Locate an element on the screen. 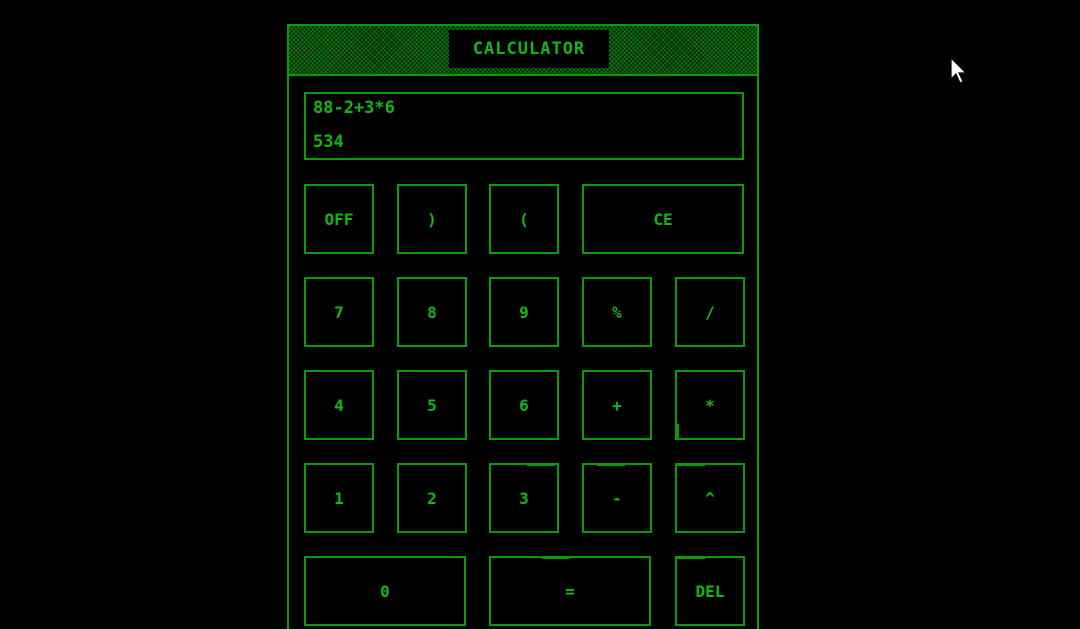  digit-1-button: 1 is located at coordinates (339, 498).